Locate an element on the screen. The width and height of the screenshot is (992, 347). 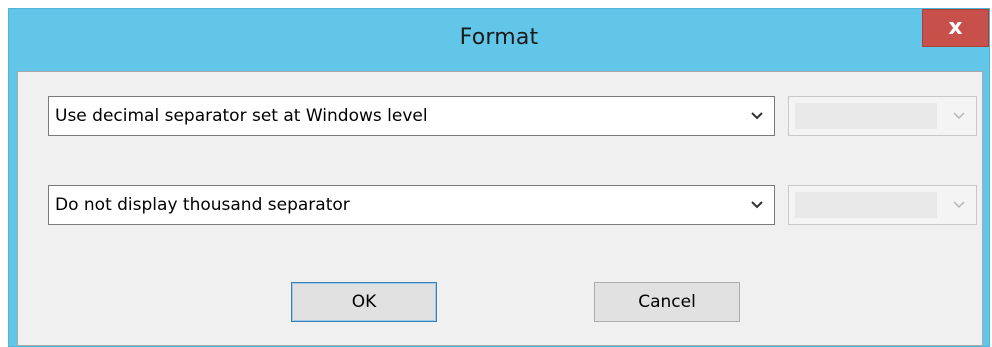
ok-button: OK is located at coordinates (364, 302).